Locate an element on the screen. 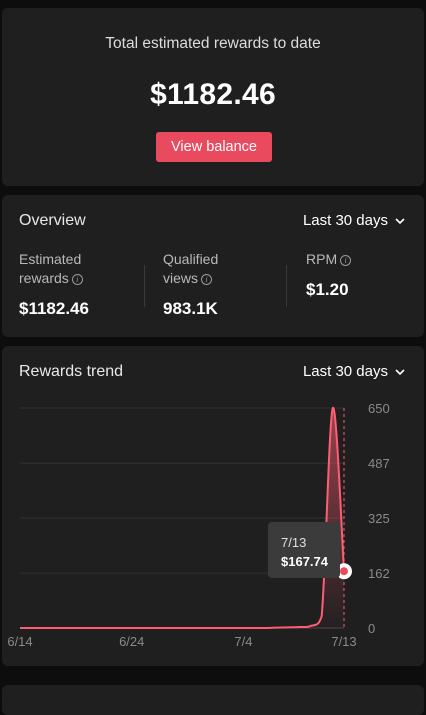 This screenshot has height=715, width=426. tooltip-date: 7/13 is located at coordinates (293, 542).